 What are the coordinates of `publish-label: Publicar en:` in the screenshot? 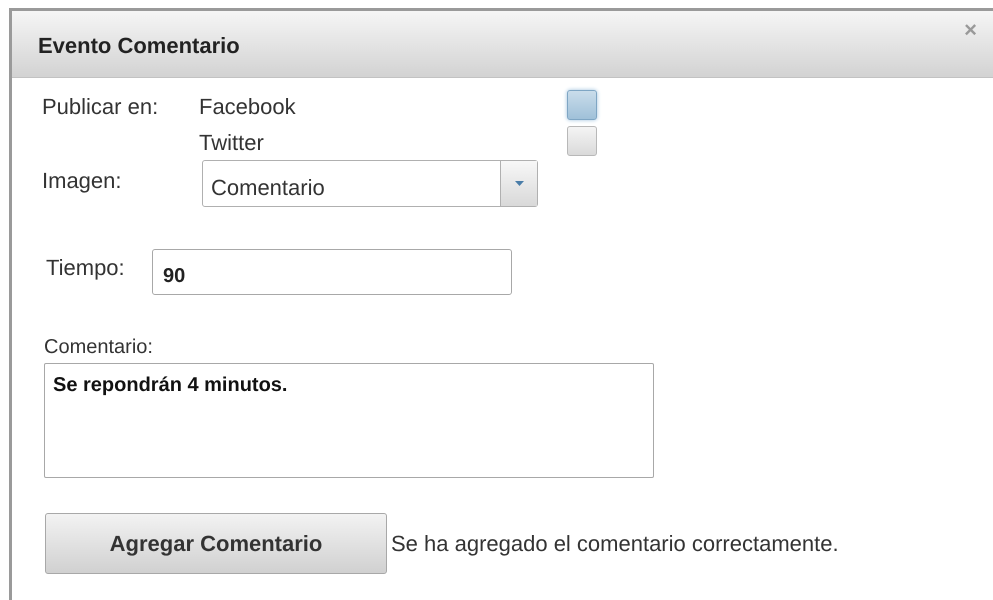 It's located at (101, 107).